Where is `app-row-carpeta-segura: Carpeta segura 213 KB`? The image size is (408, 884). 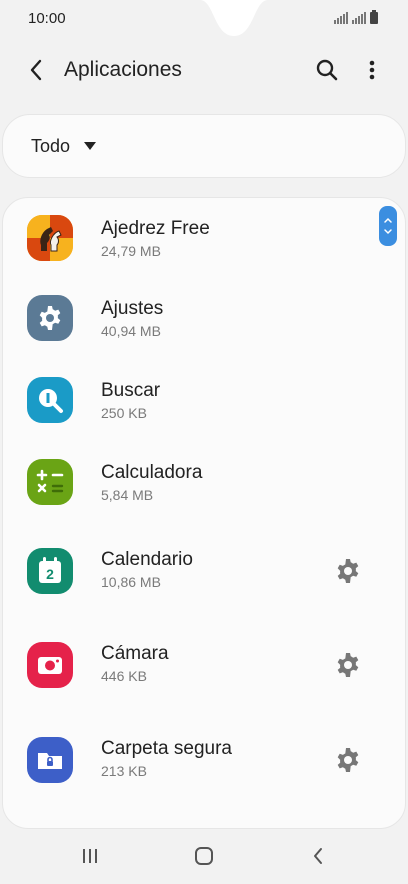 app-row-carpeta-segura: Carpeta segura 213 KB is located at coordinates (204, 768).